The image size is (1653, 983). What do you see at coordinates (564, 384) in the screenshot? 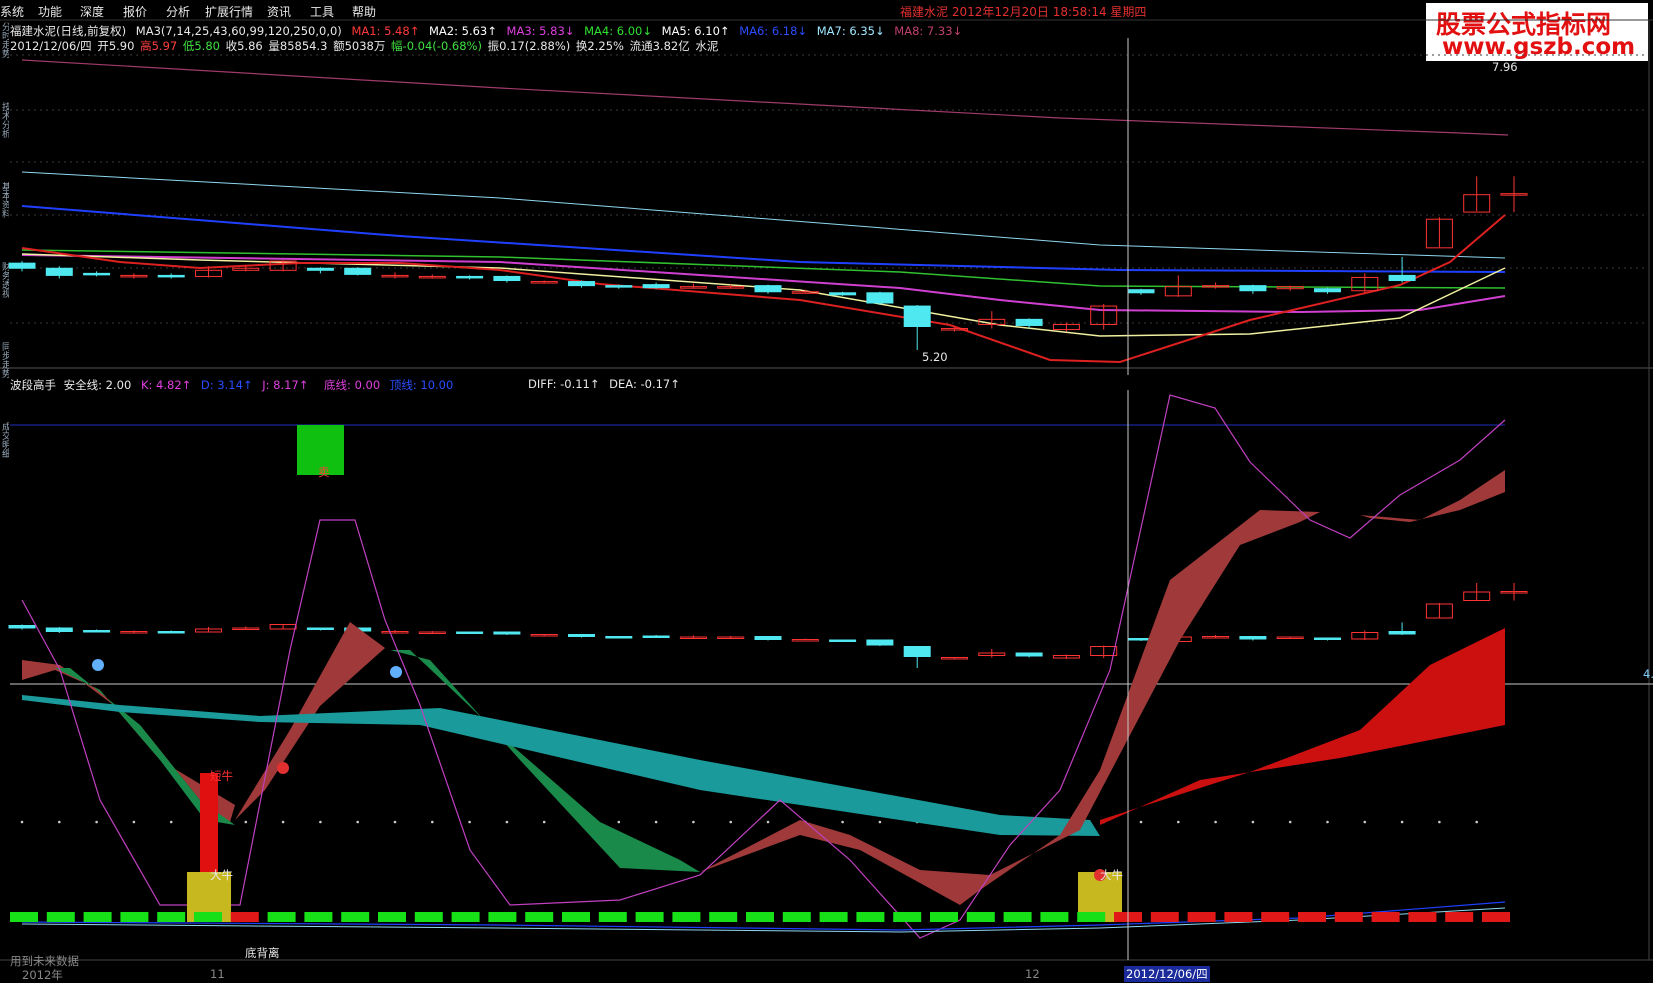
I see `diff-label: DIFF: -0.11↑` at bounding box center [564, 384].